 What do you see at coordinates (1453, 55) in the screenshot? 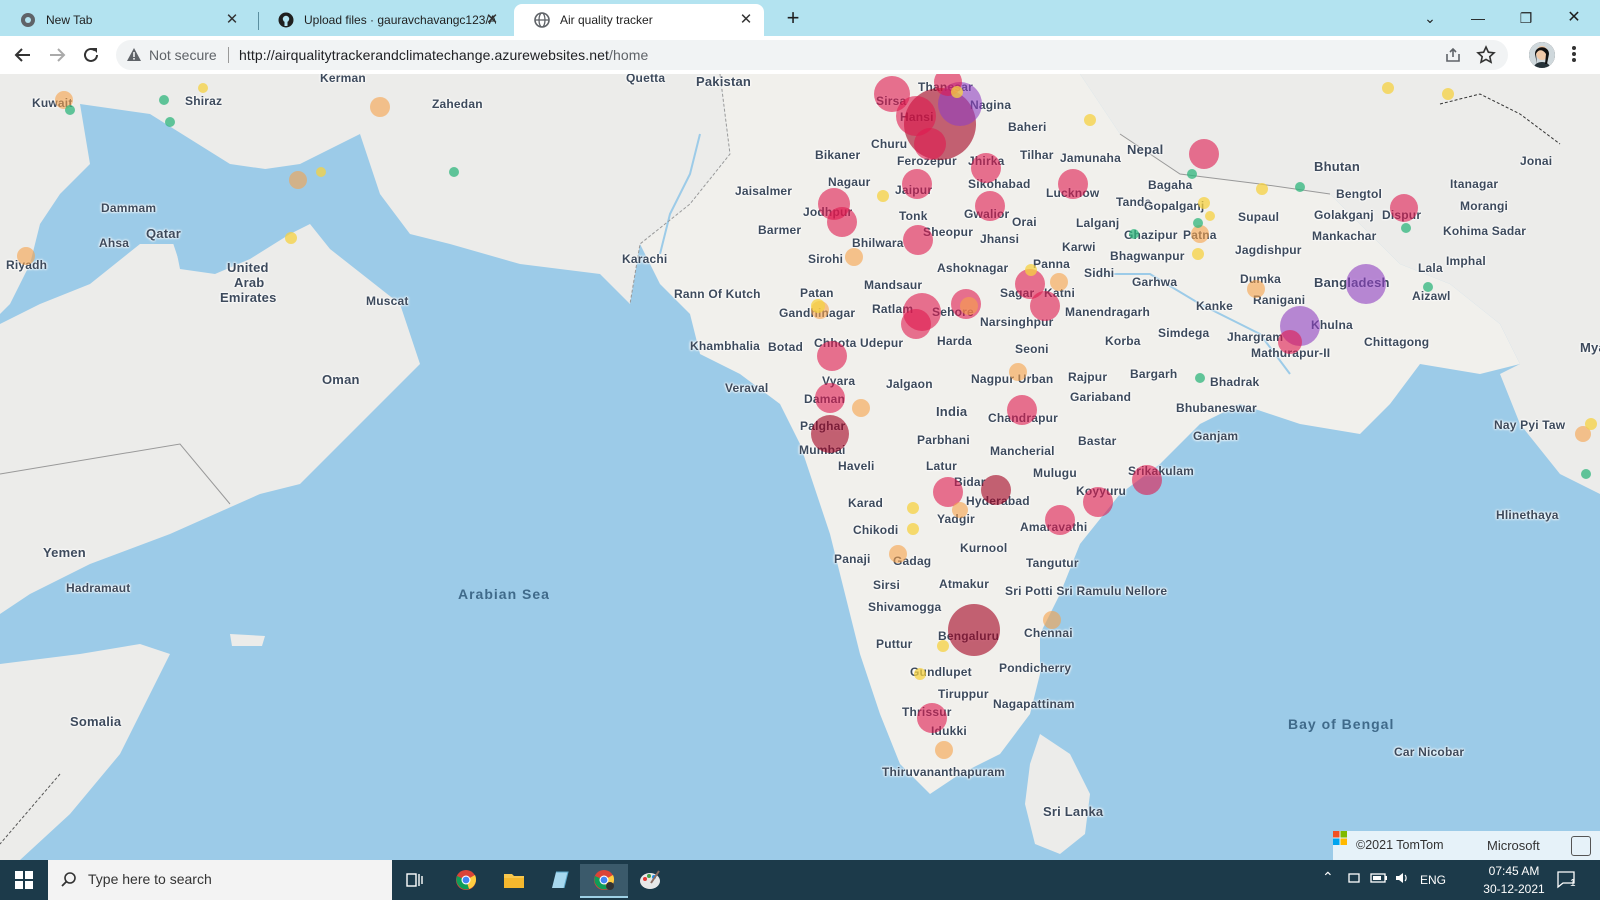
I see `share-icon` at bounding box center [1453, 55].